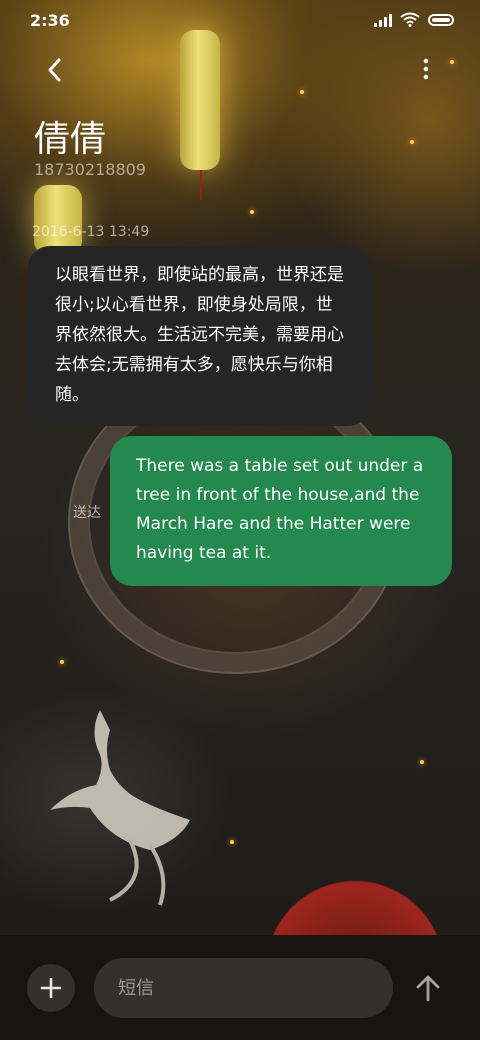 The width and height of the screenshot is (480, 1040). I want to click on signal-icon, so click(383, 20).